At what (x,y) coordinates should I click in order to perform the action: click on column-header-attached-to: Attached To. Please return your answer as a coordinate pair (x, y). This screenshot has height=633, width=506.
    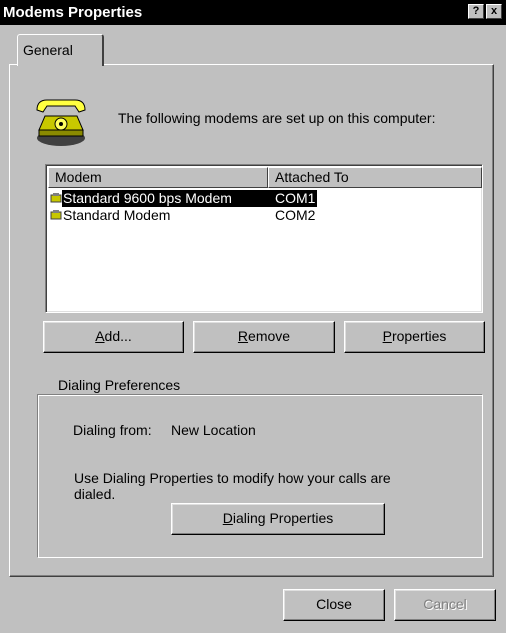
    Looking at the image, I should click on (375, 177).